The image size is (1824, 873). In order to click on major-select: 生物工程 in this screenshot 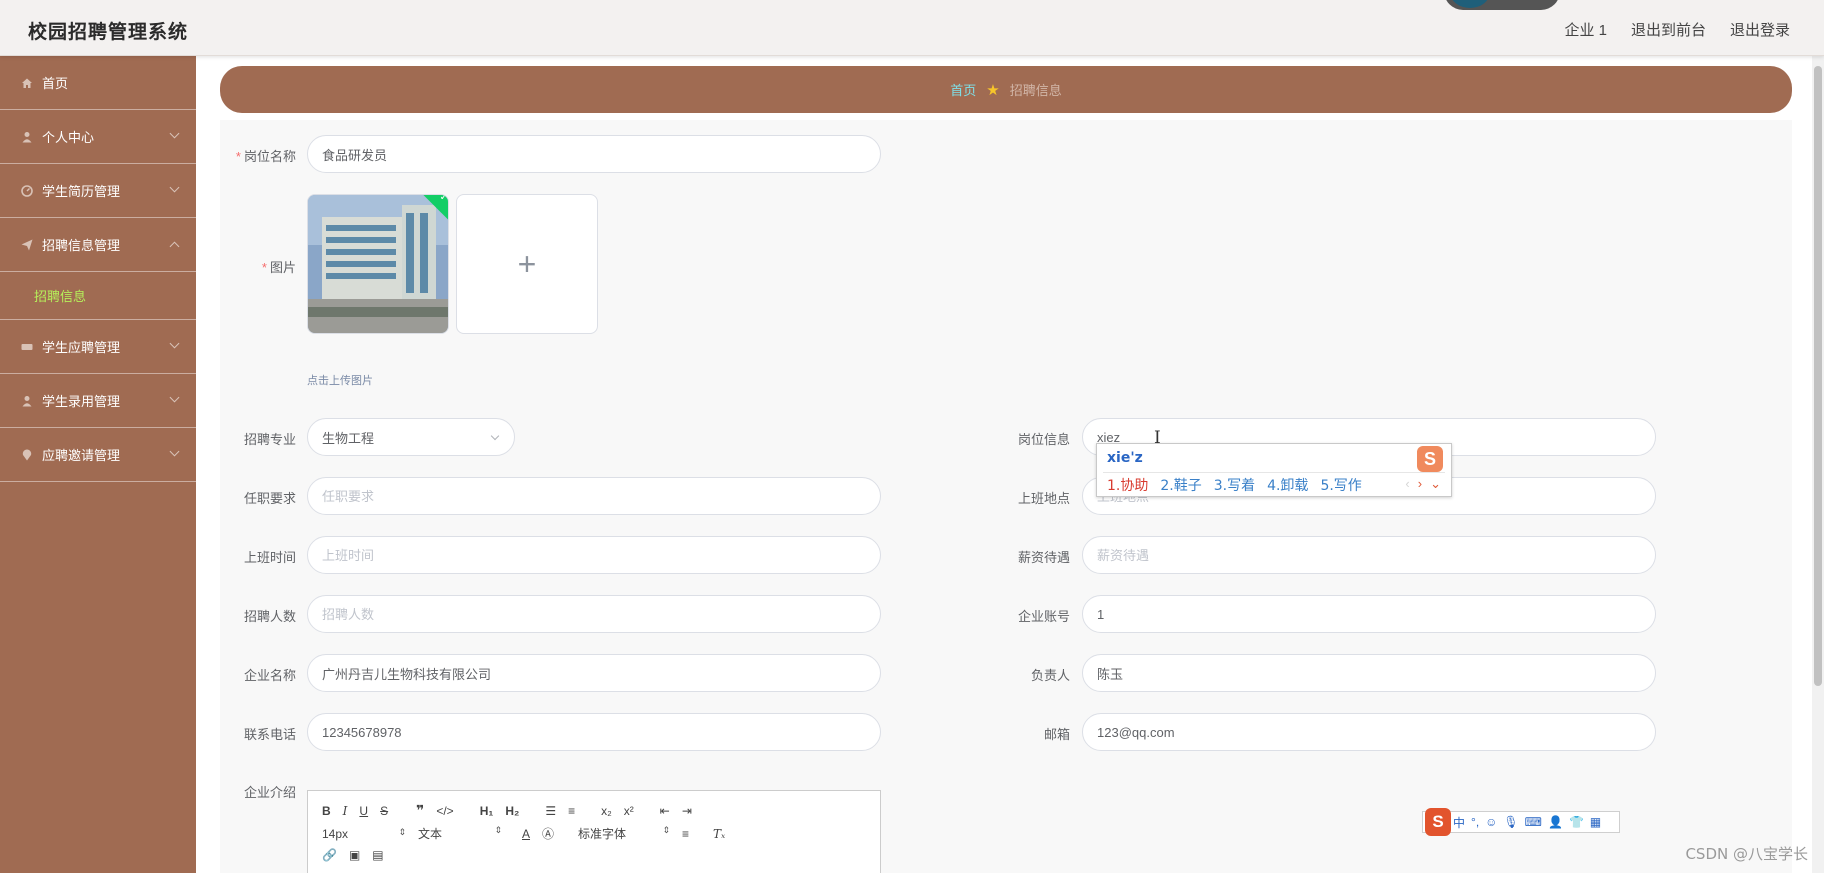, I will do `click(411, 437)`.